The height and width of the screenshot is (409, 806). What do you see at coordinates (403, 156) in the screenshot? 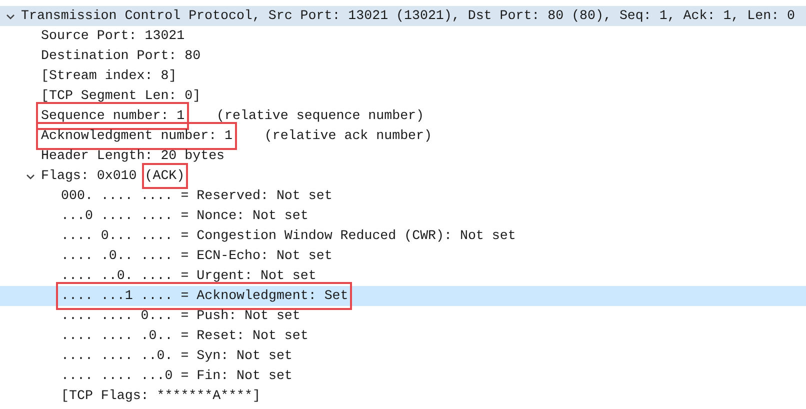
I see `tree-row: Header Length: 20 bytes` at bounding box center [403, 156].